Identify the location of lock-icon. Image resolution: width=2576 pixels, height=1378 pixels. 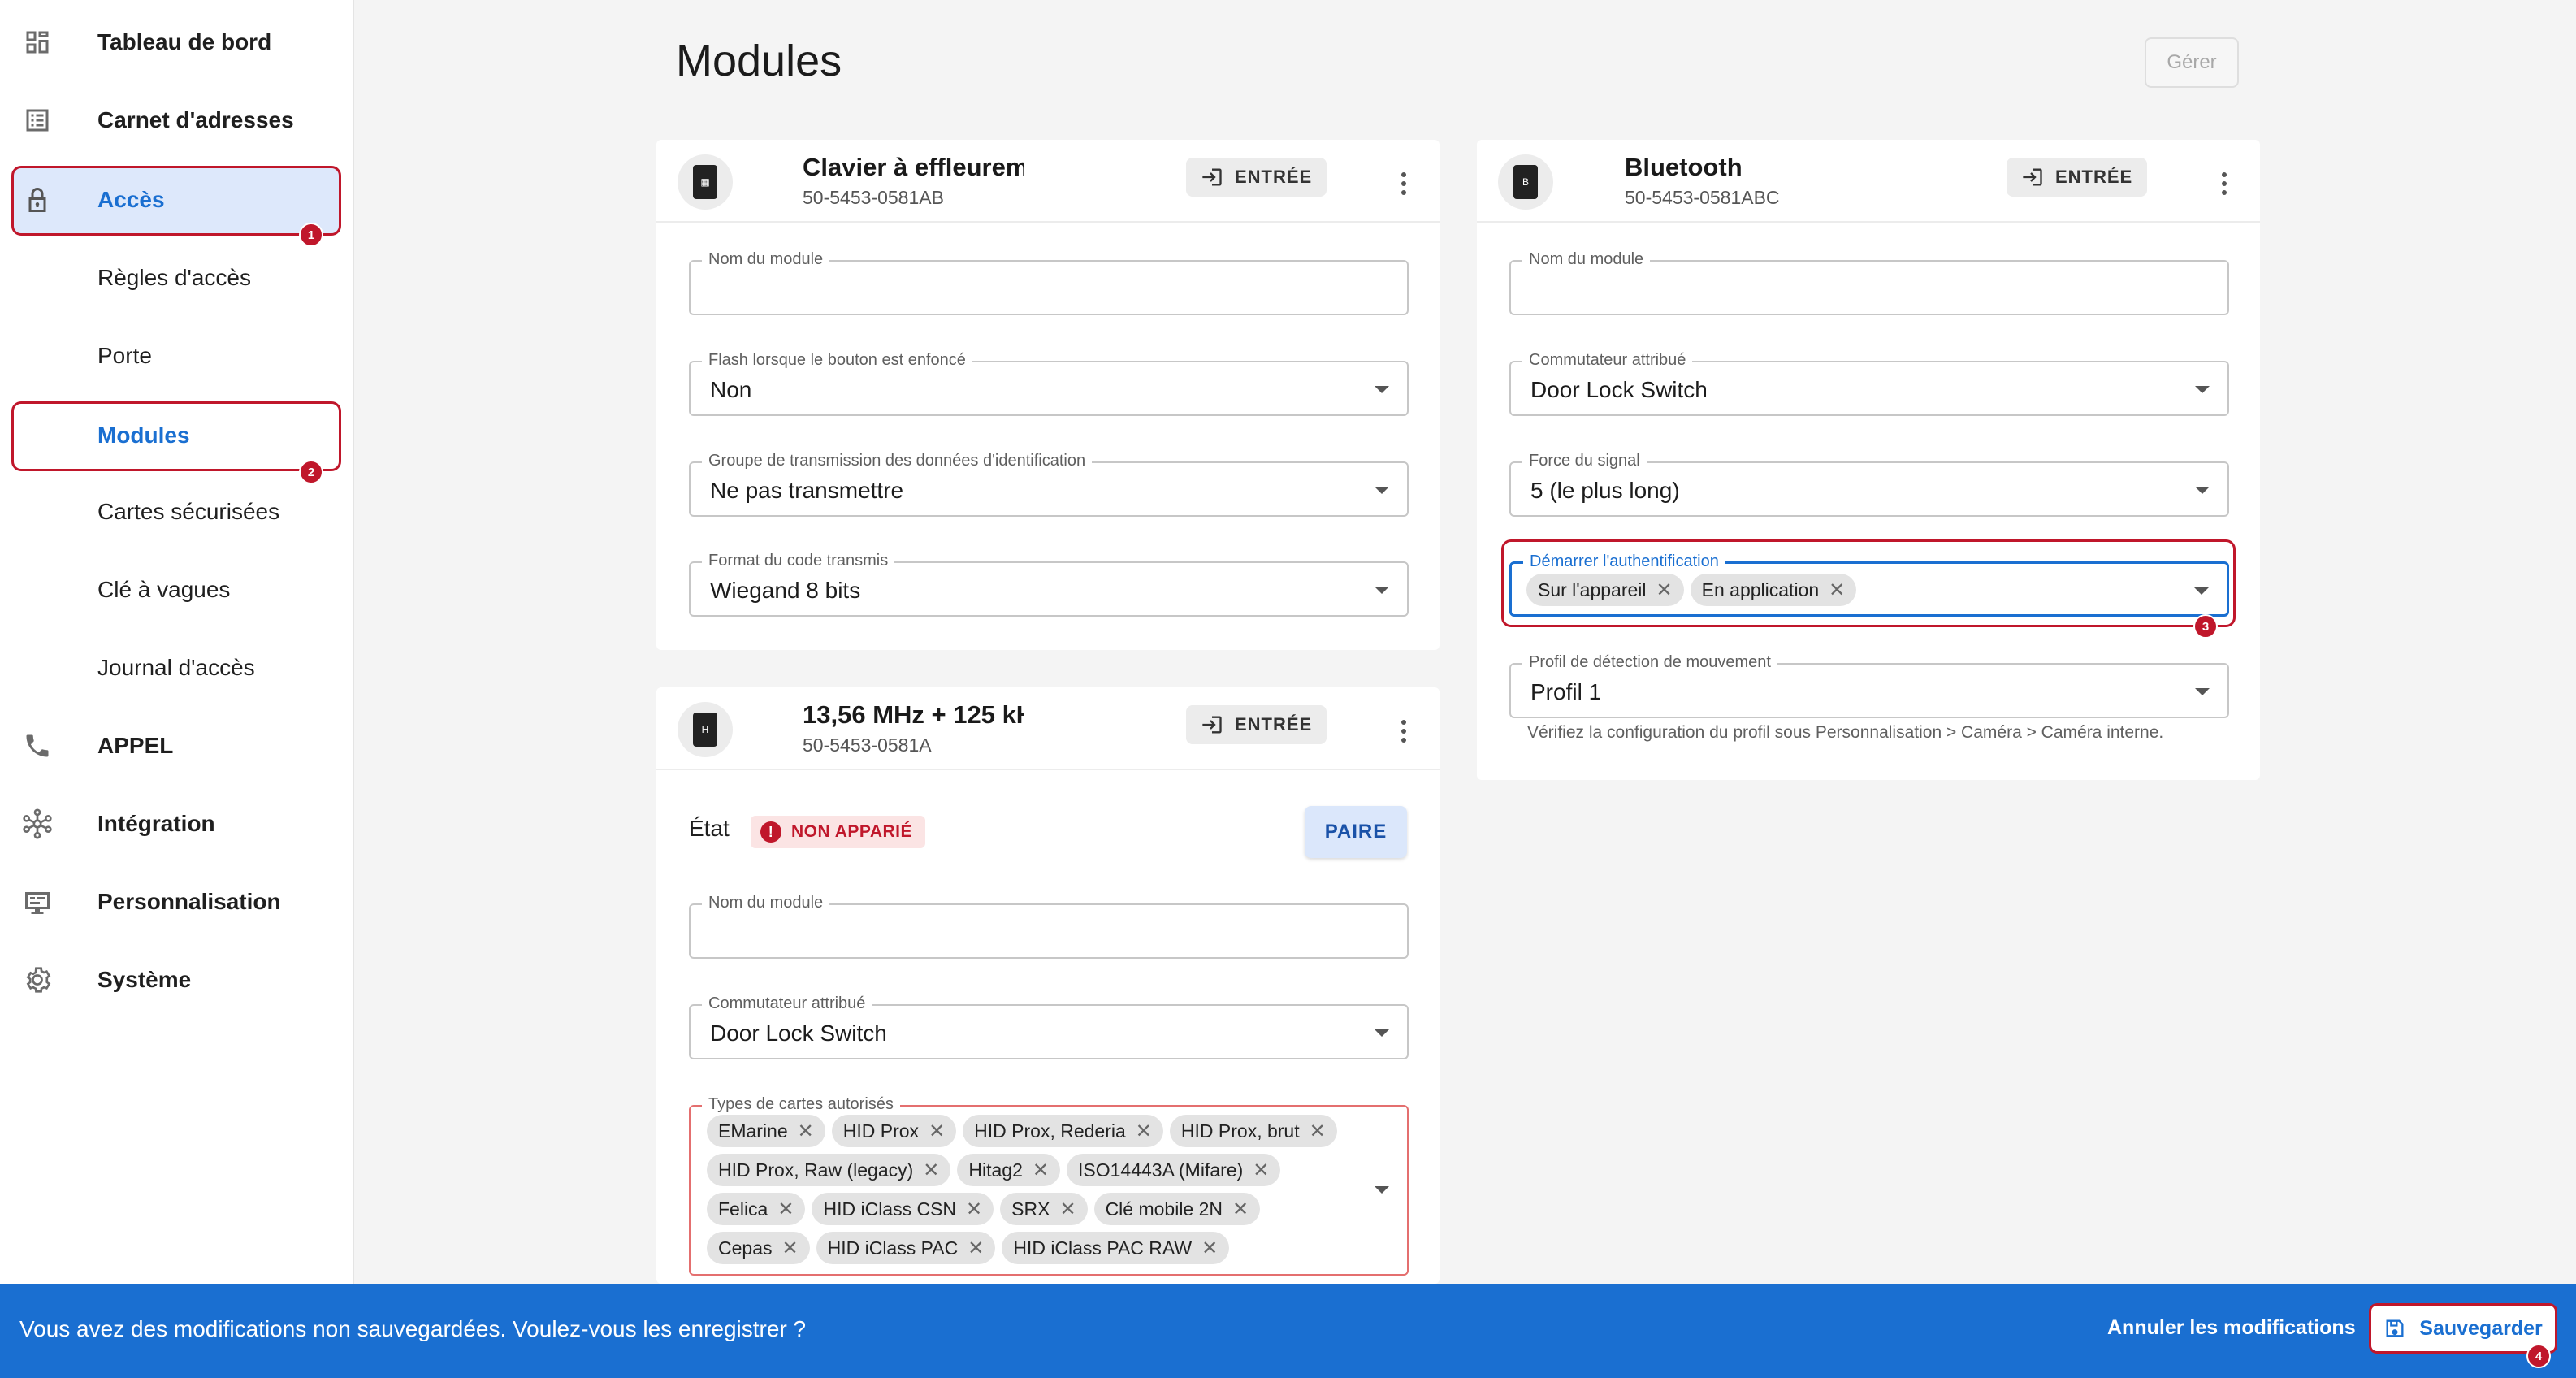
(37, 200).